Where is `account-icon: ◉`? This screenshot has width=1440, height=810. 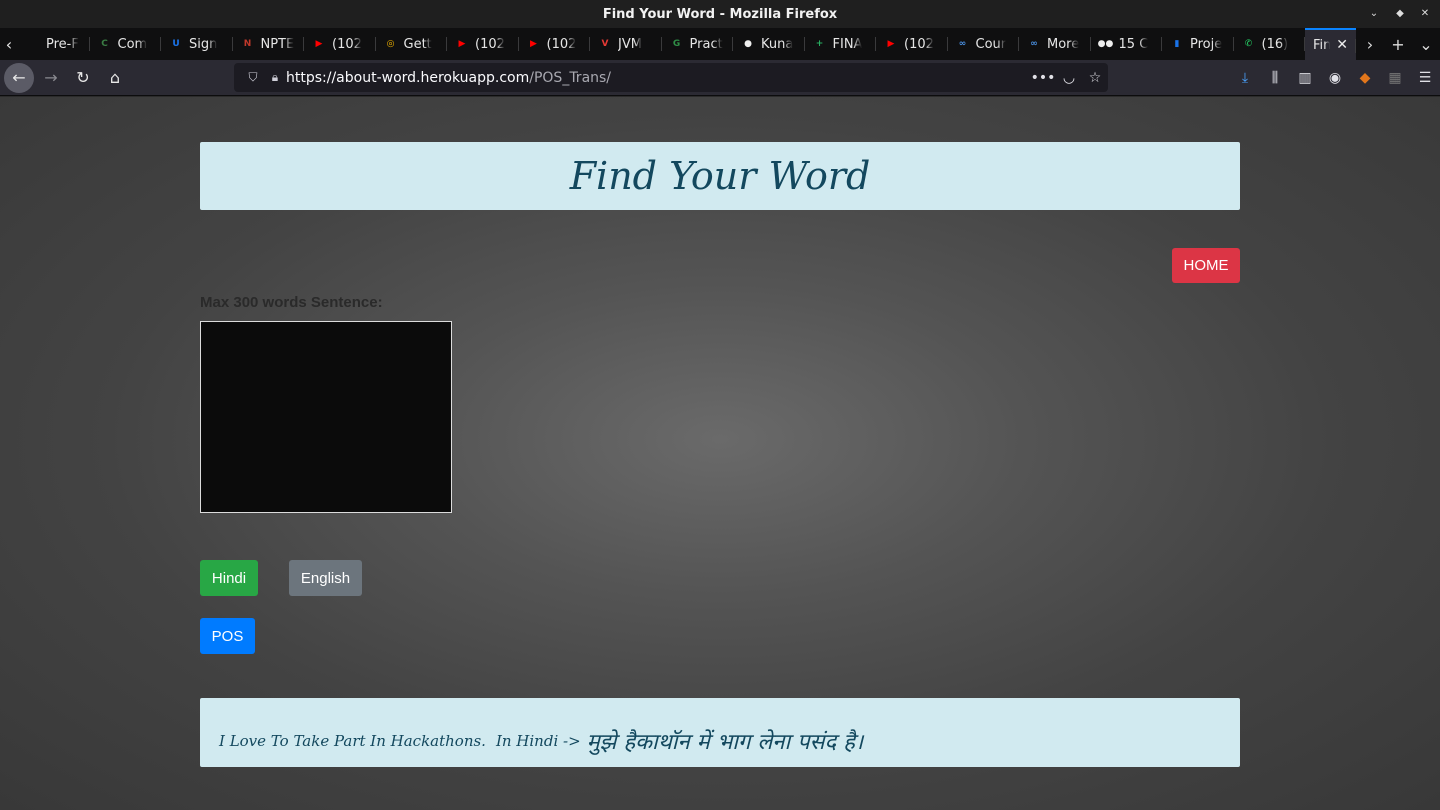 account-icon: ◉ is located at coordinates (1335, 78).